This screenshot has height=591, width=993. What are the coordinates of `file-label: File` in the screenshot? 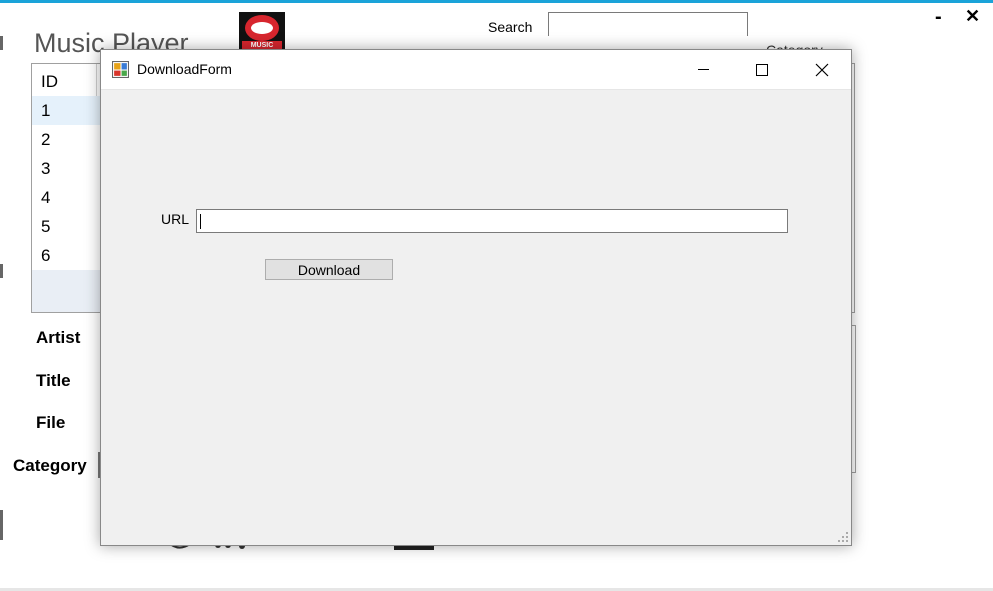 It's located at (51, 422).